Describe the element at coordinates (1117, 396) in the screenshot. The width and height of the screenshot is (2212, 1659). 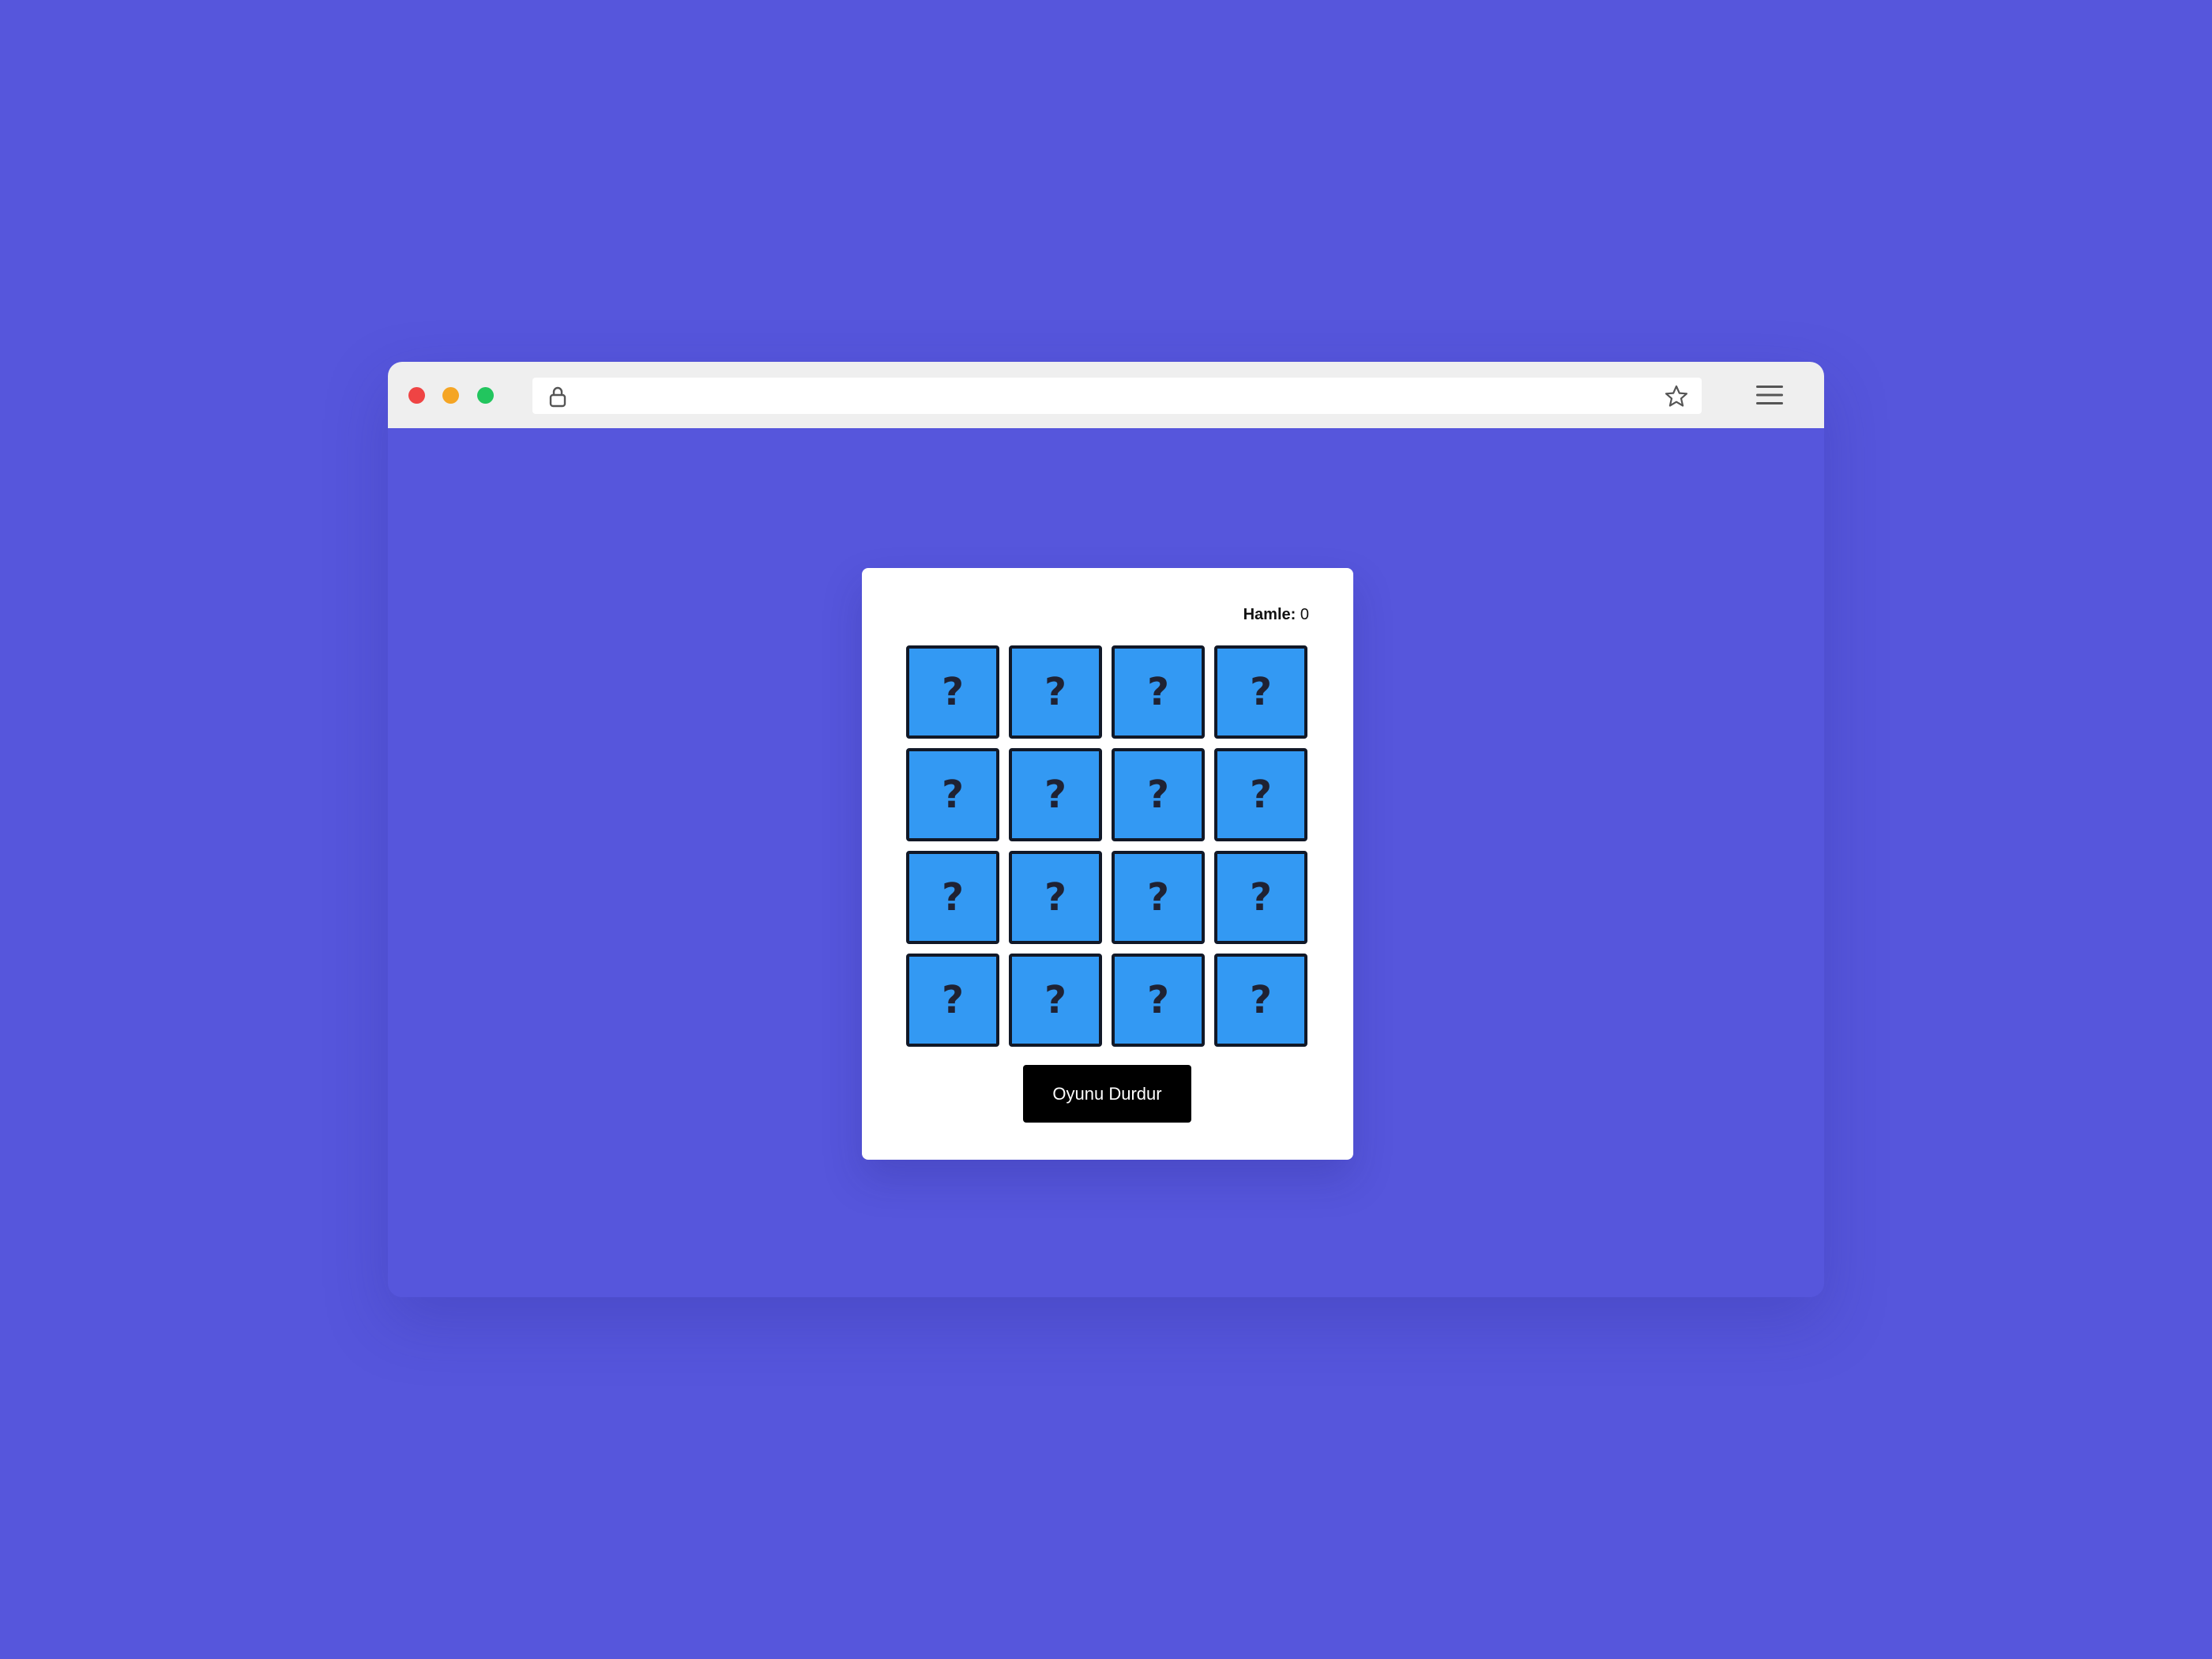
I see `address-bar` at that location.